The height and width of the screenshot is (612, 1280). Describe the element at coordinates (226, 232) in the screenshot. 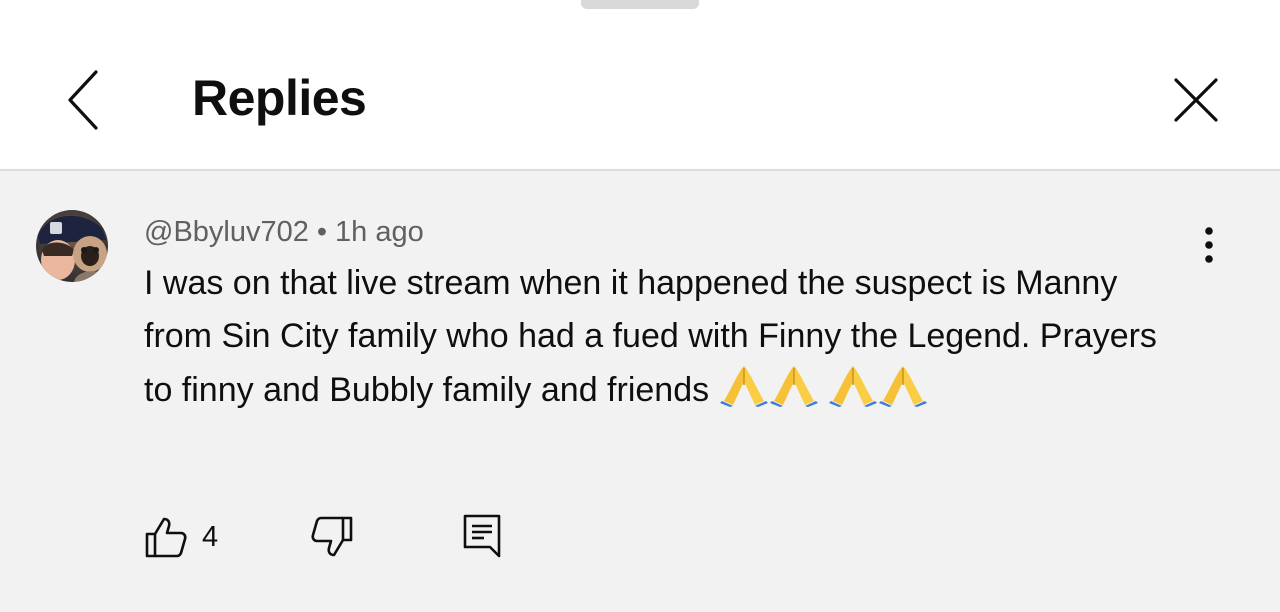

I see `author-handle: @Bbyluv702` at that location.